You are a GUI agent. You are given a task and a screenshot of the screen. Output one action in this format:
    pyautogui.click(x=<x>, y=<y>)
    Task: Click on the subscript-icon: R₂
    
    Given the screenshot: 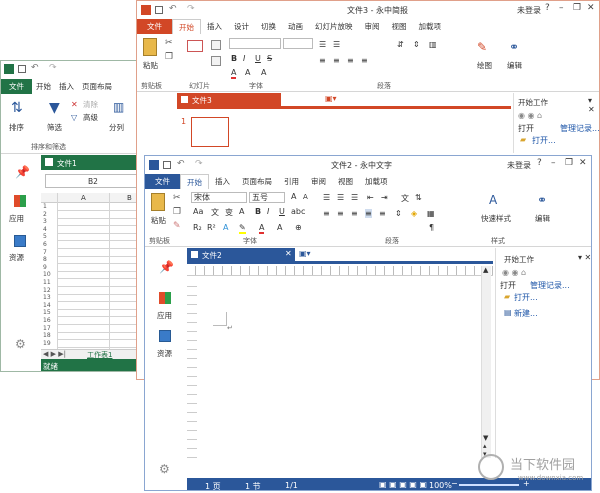 What is the action you would take?
    pyautogui.click(x=197, y=227)
    